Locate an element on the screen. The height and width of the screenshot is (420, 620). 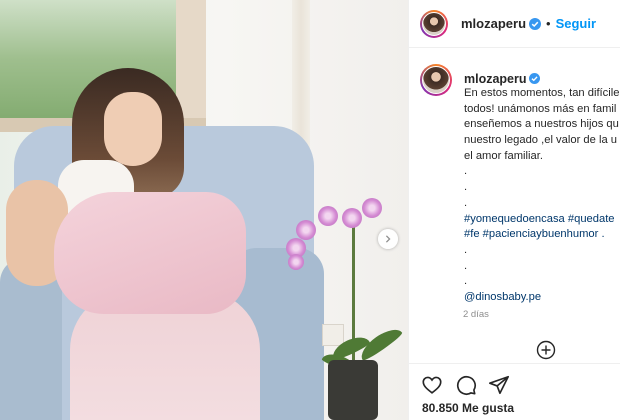
next-photo-button is located at coordinates (388, 239).